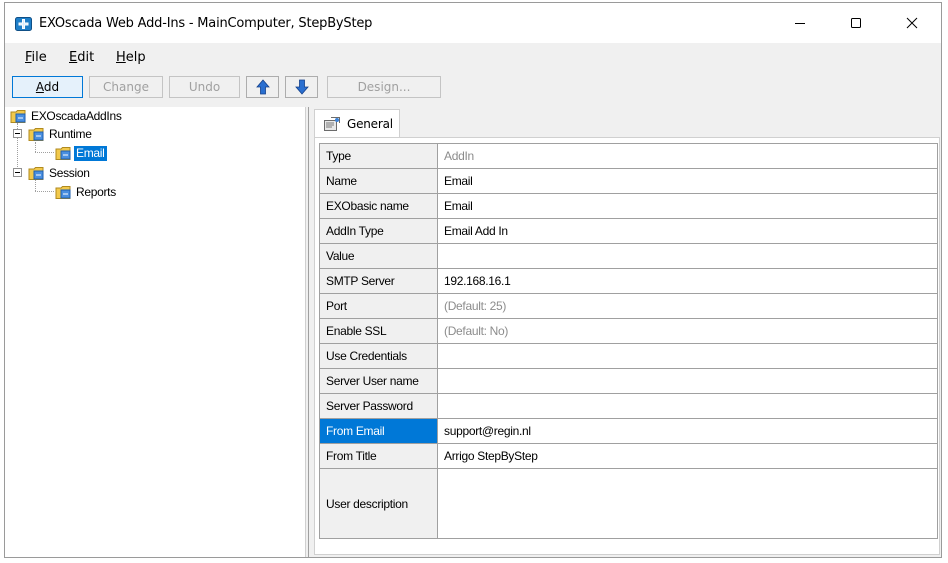 The image size is (948, 563). What do you see at coordinates (473, 57) in the screenshot?
I see `menu-bar: File Edit Help` at bounding box center [473, 57].